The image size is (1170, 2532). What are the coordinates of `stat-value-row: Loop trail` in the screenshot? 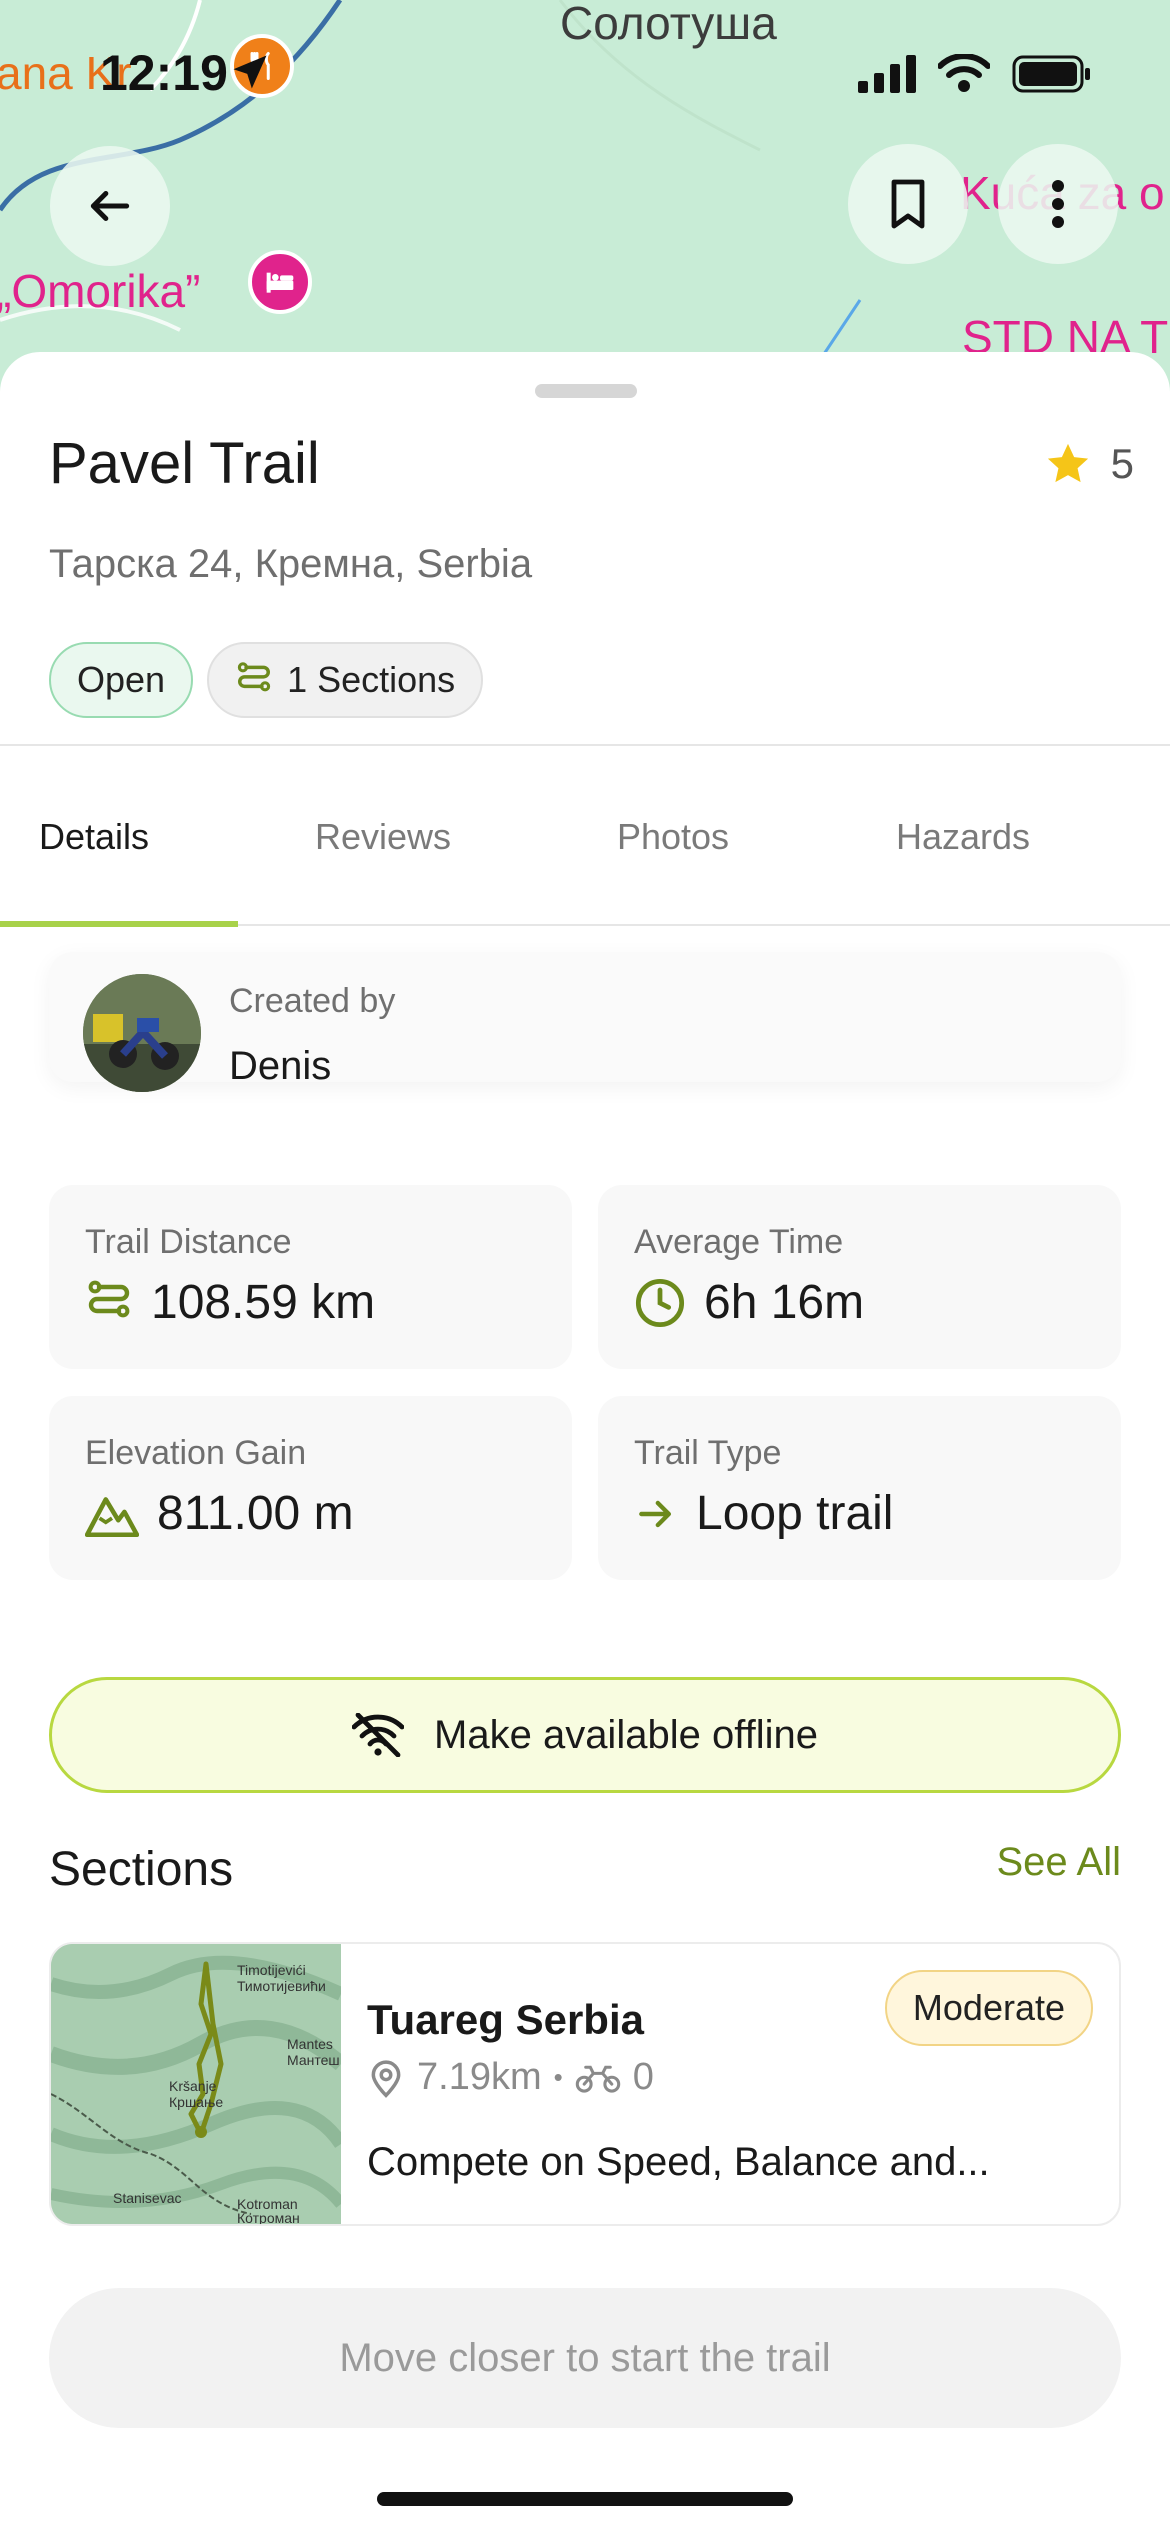 It's located at (763, 1513).